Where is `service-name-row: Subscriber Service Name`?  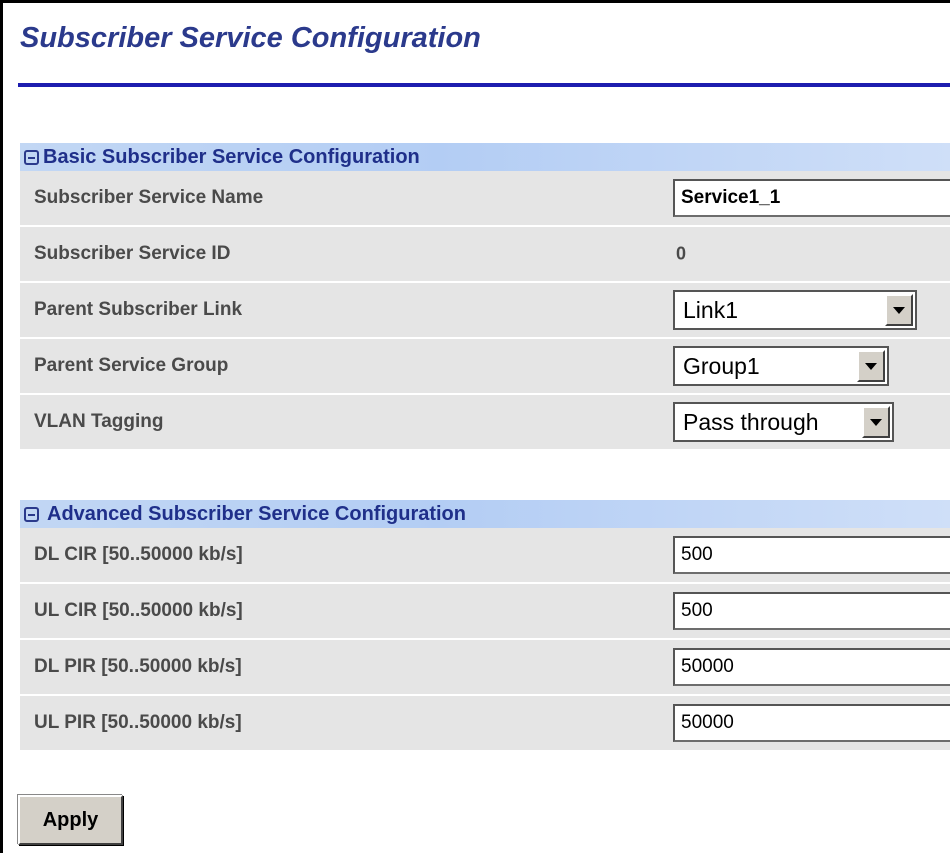 service-name-row: Subscriber Service Name is located at coordinates (485, 199).